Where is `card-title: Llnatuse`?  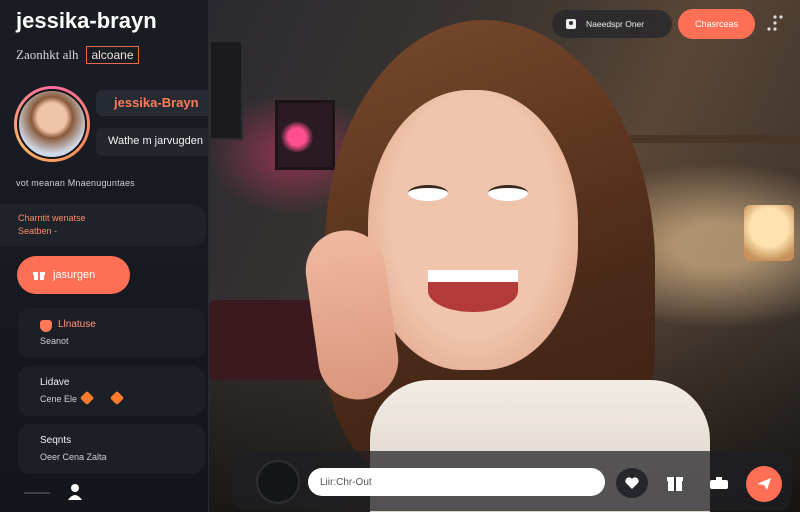
card-title: Llnatuse is located at coordinates (77, 324).